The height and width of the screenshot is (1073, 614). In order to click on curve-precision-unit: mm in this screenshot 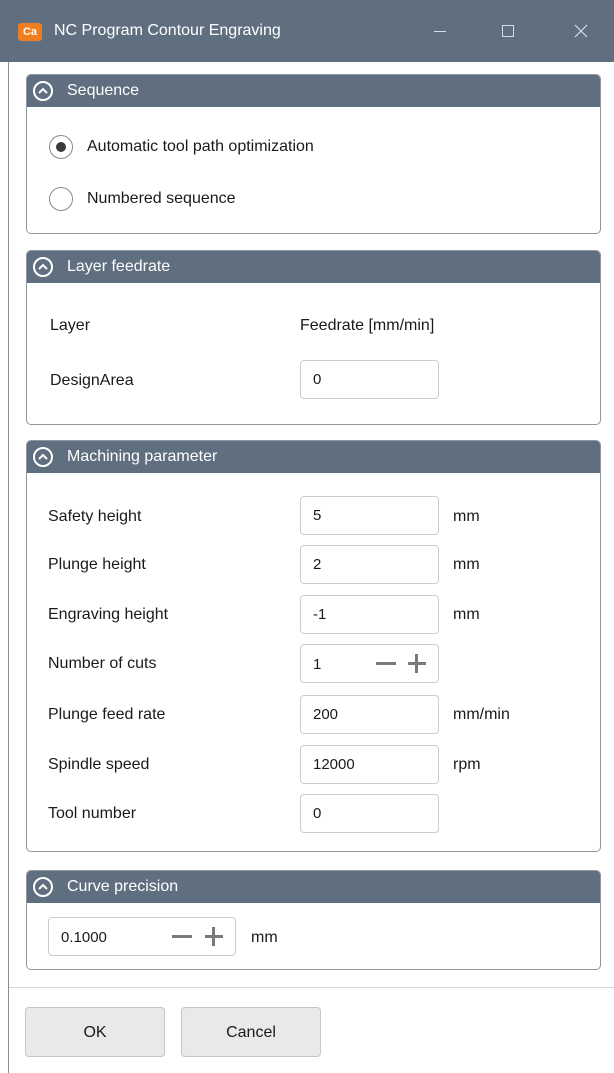, I will do `click(264, 937)`.